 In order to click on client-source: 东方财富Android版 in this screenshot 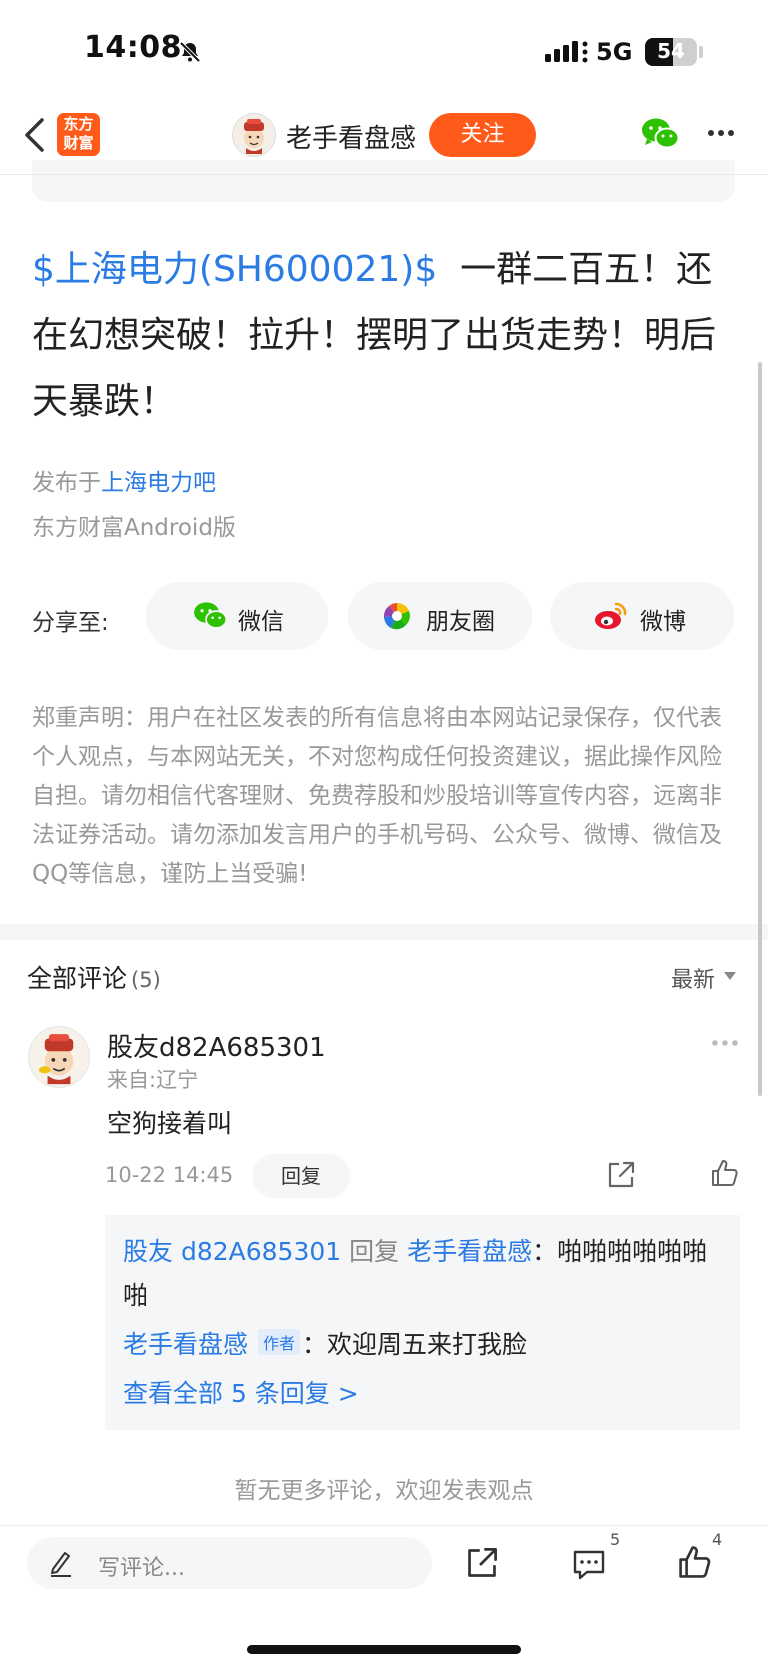, I will do `click(134, 528)`.